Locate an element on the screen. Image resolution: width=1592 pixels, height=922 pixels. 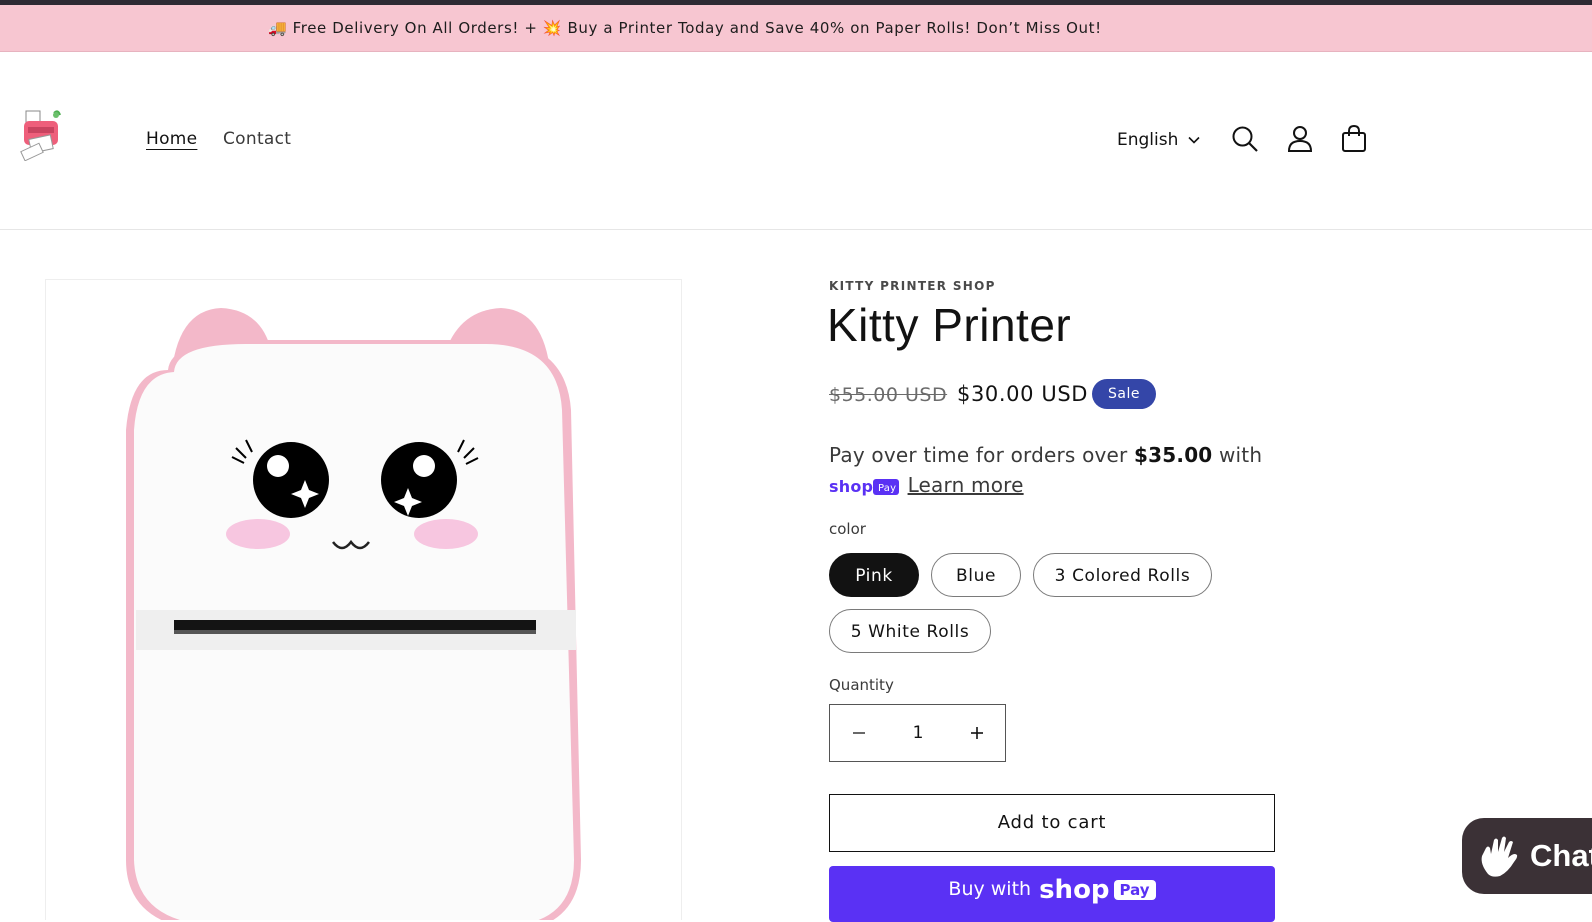
svg-text: shop is located at coordinates (851, 486).